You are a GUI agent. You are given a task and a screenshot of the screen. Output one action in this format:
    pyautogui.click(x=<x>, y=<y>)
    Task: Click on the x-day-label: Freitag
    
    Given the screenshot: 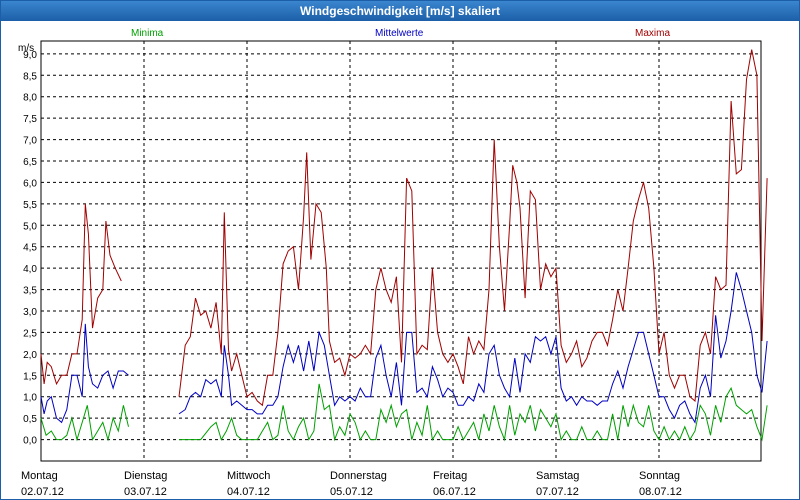 What is the action you would take?
    pyautogui.click(x=450, y=476)
    